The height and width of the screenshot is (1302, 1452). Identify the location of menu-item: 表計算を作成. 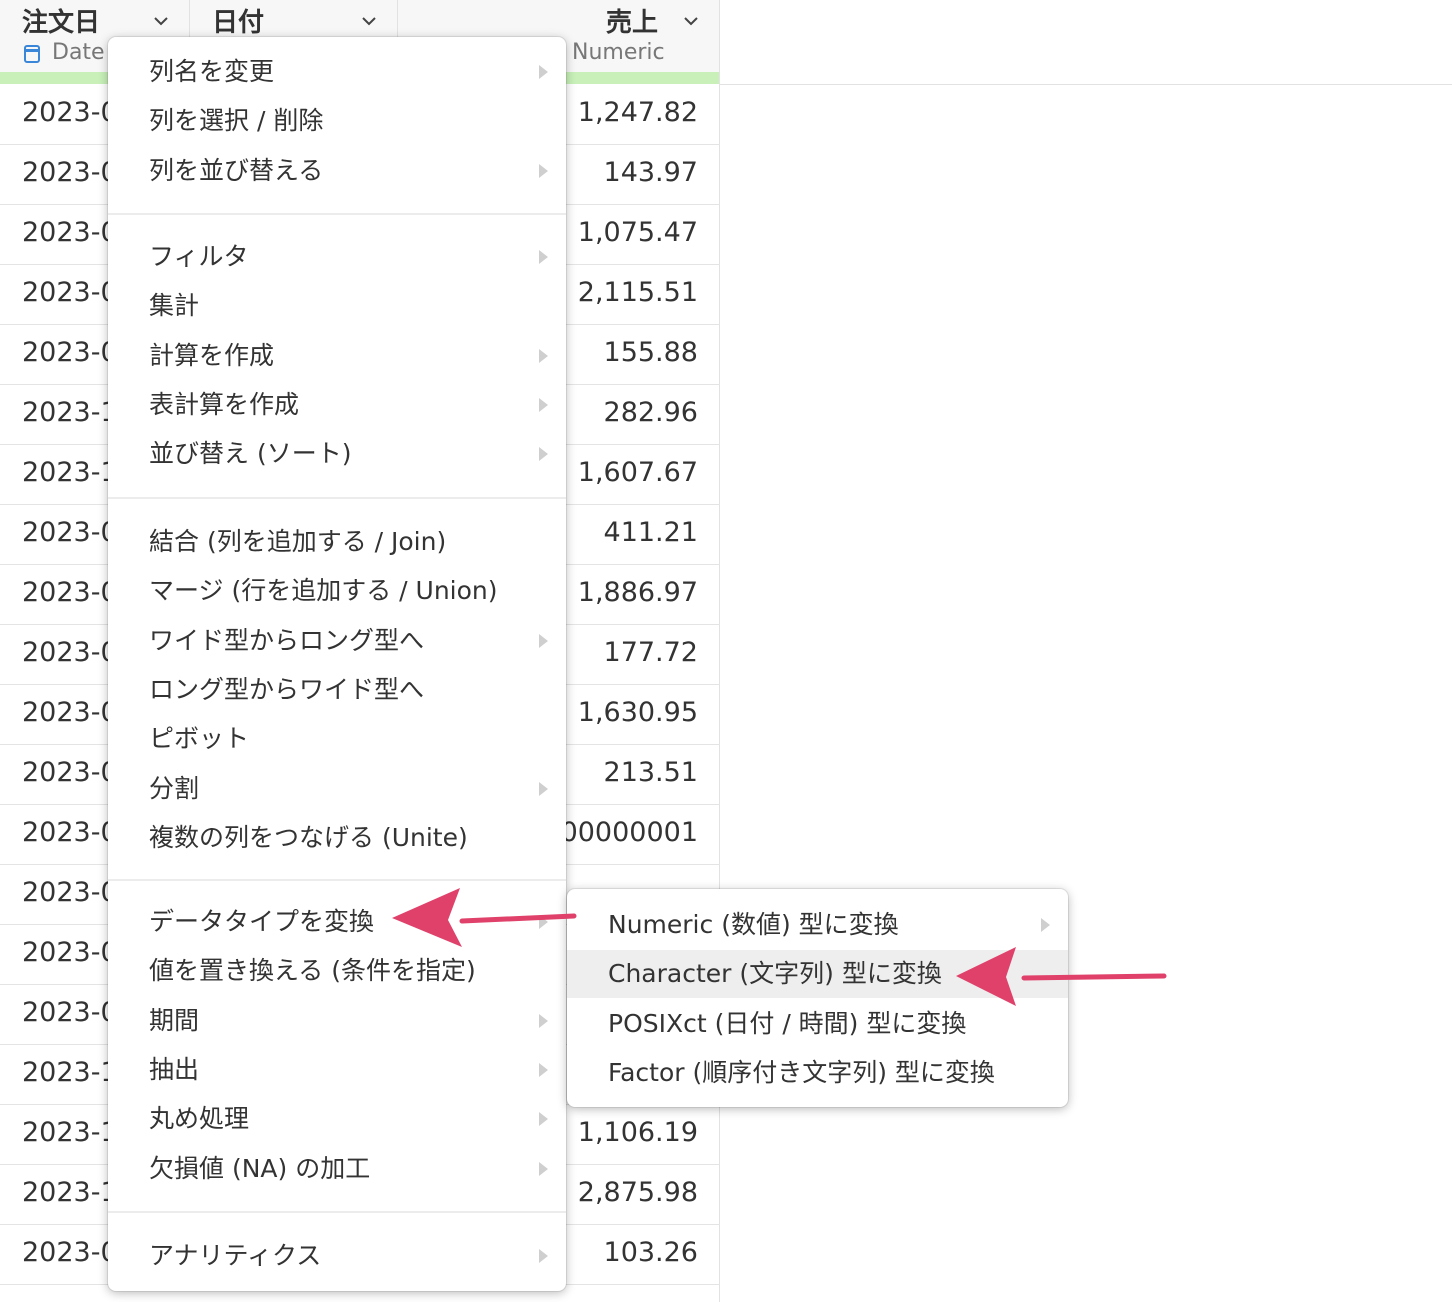
(337, 405).